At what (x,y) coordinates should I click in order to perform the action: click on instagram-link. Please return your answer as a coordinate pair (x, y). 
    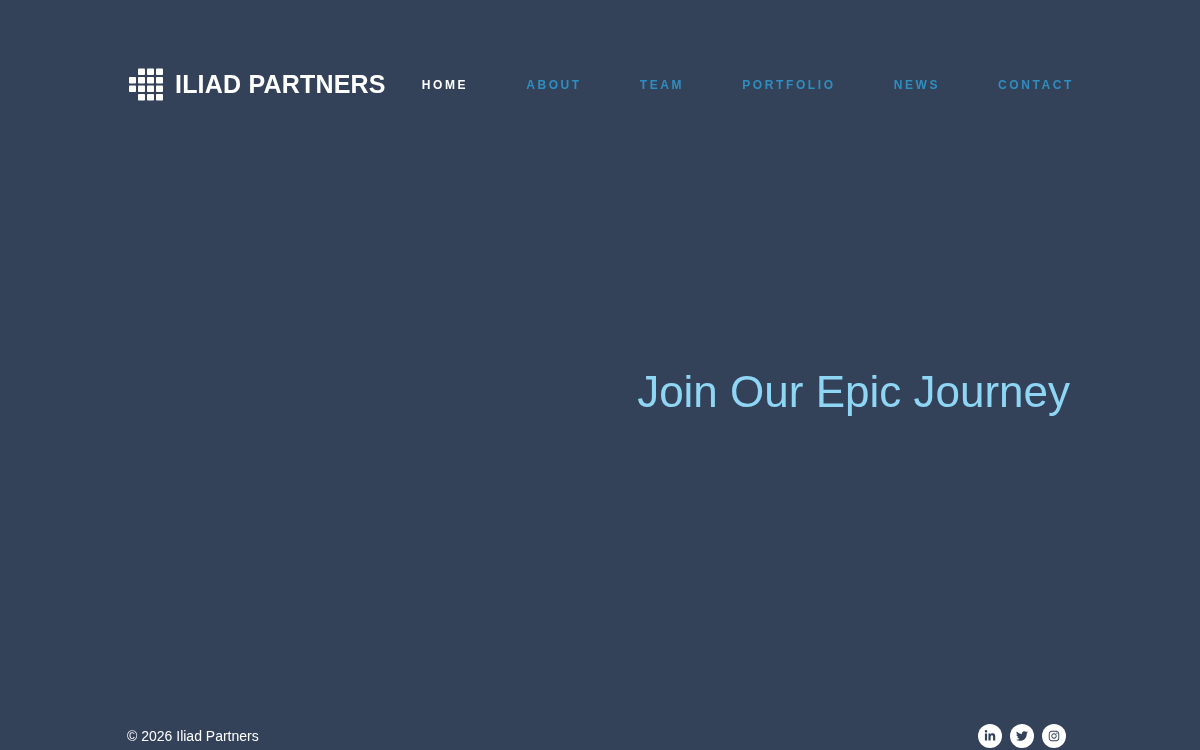
    Looking at the image, I should click on (1054, 736).